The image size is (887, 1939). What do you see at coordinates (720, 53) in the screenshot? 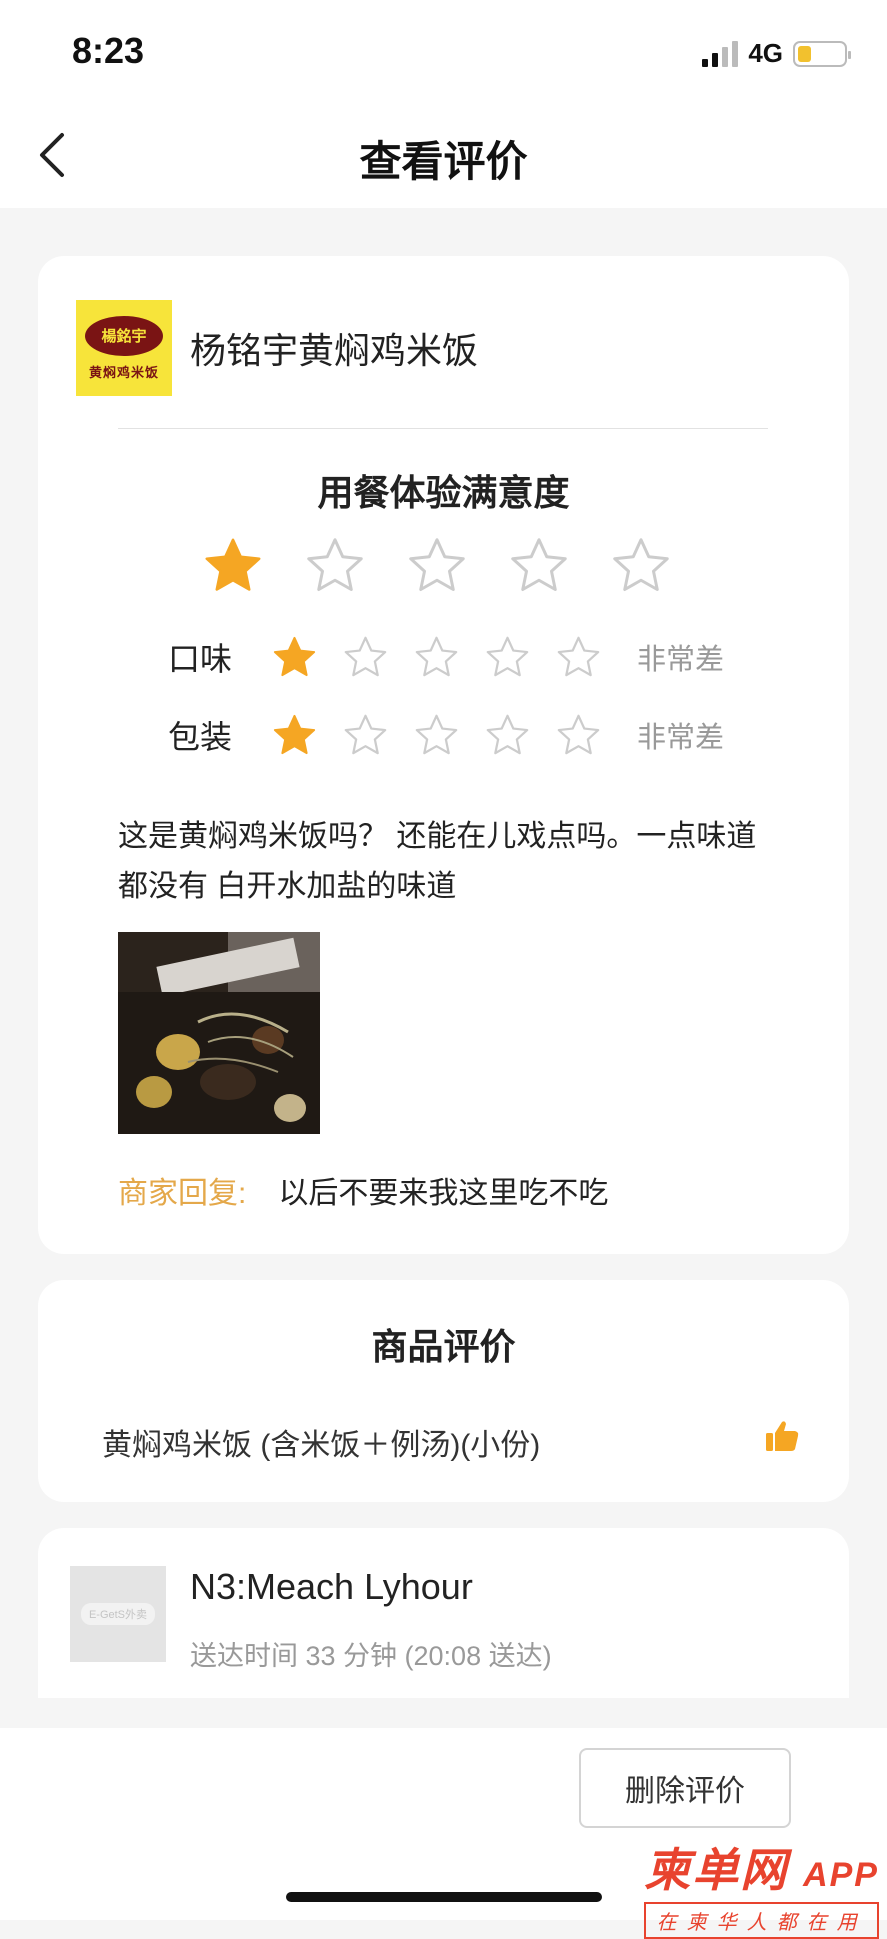
I see `signal-icon` at bounding box center [720, 53].